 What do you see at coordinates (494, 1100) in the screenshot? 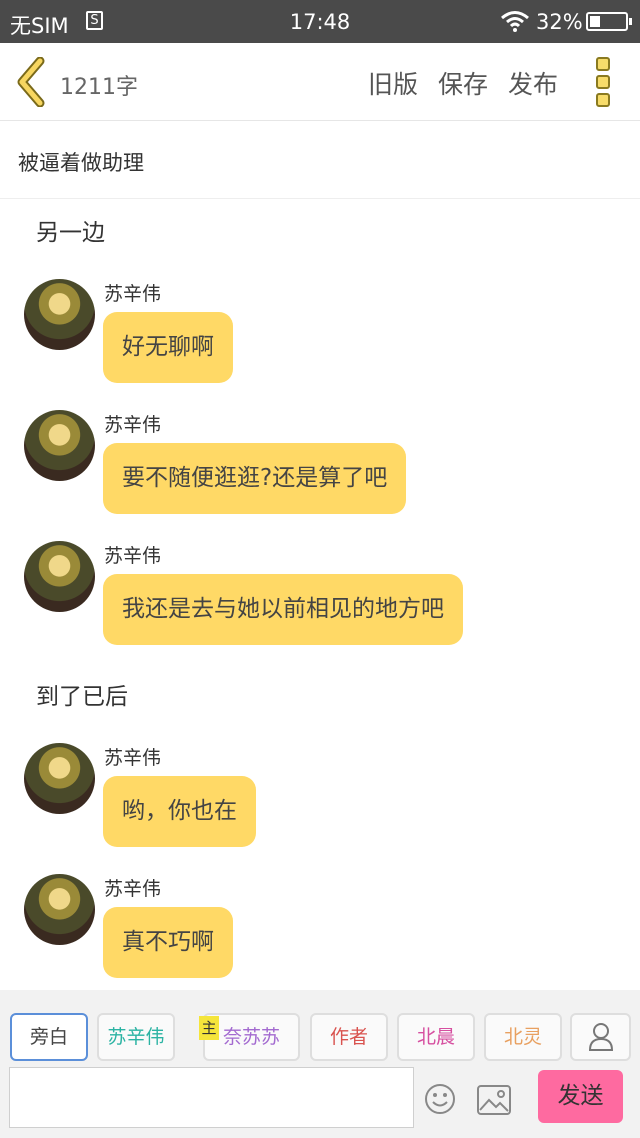
I see `image-icon` at bounding box center [494, 1100].